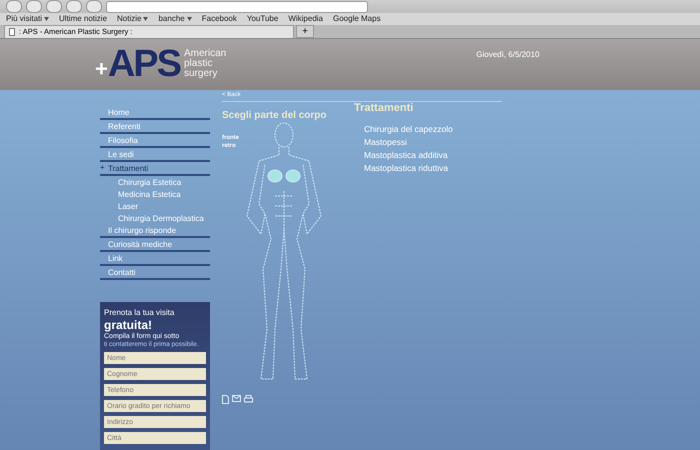 This screenshot has height=450, width=700. What do you see at coordinates (219, 19) in the screenshot?
I see `bookmark-link: Facebook` at bounding box center [219, 19].